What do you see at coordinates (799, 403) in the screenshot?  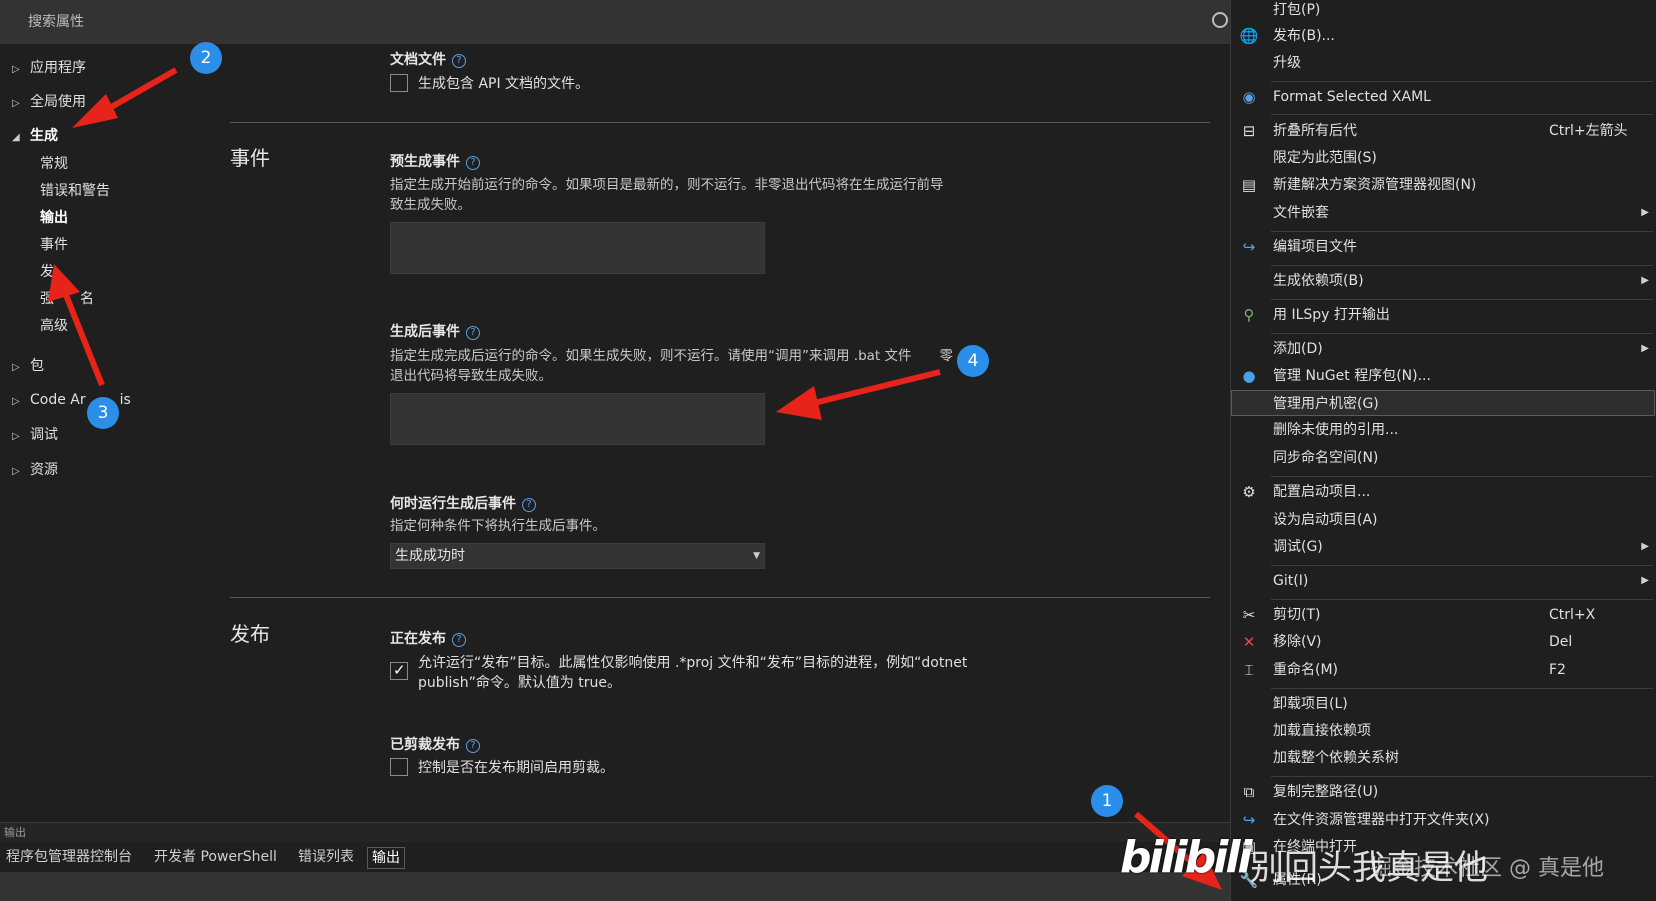 I see `arrow-4-head` at bounding box center [799, 403].